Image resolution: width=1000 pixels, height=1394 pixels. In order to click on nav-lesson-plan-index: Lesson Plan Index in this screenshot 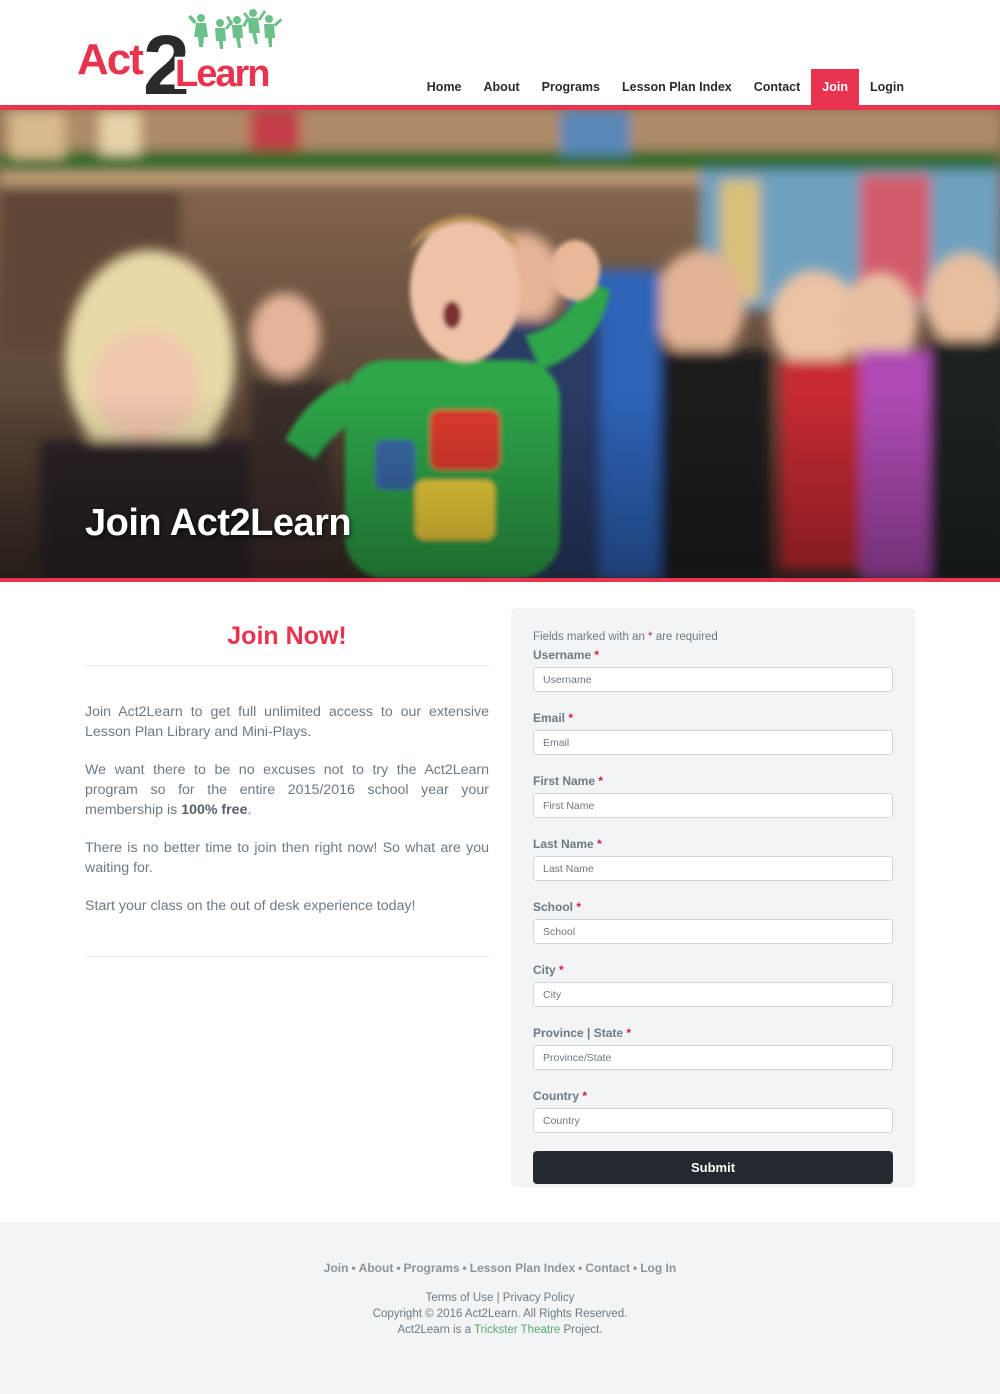, I will do `click(677, 87)`.